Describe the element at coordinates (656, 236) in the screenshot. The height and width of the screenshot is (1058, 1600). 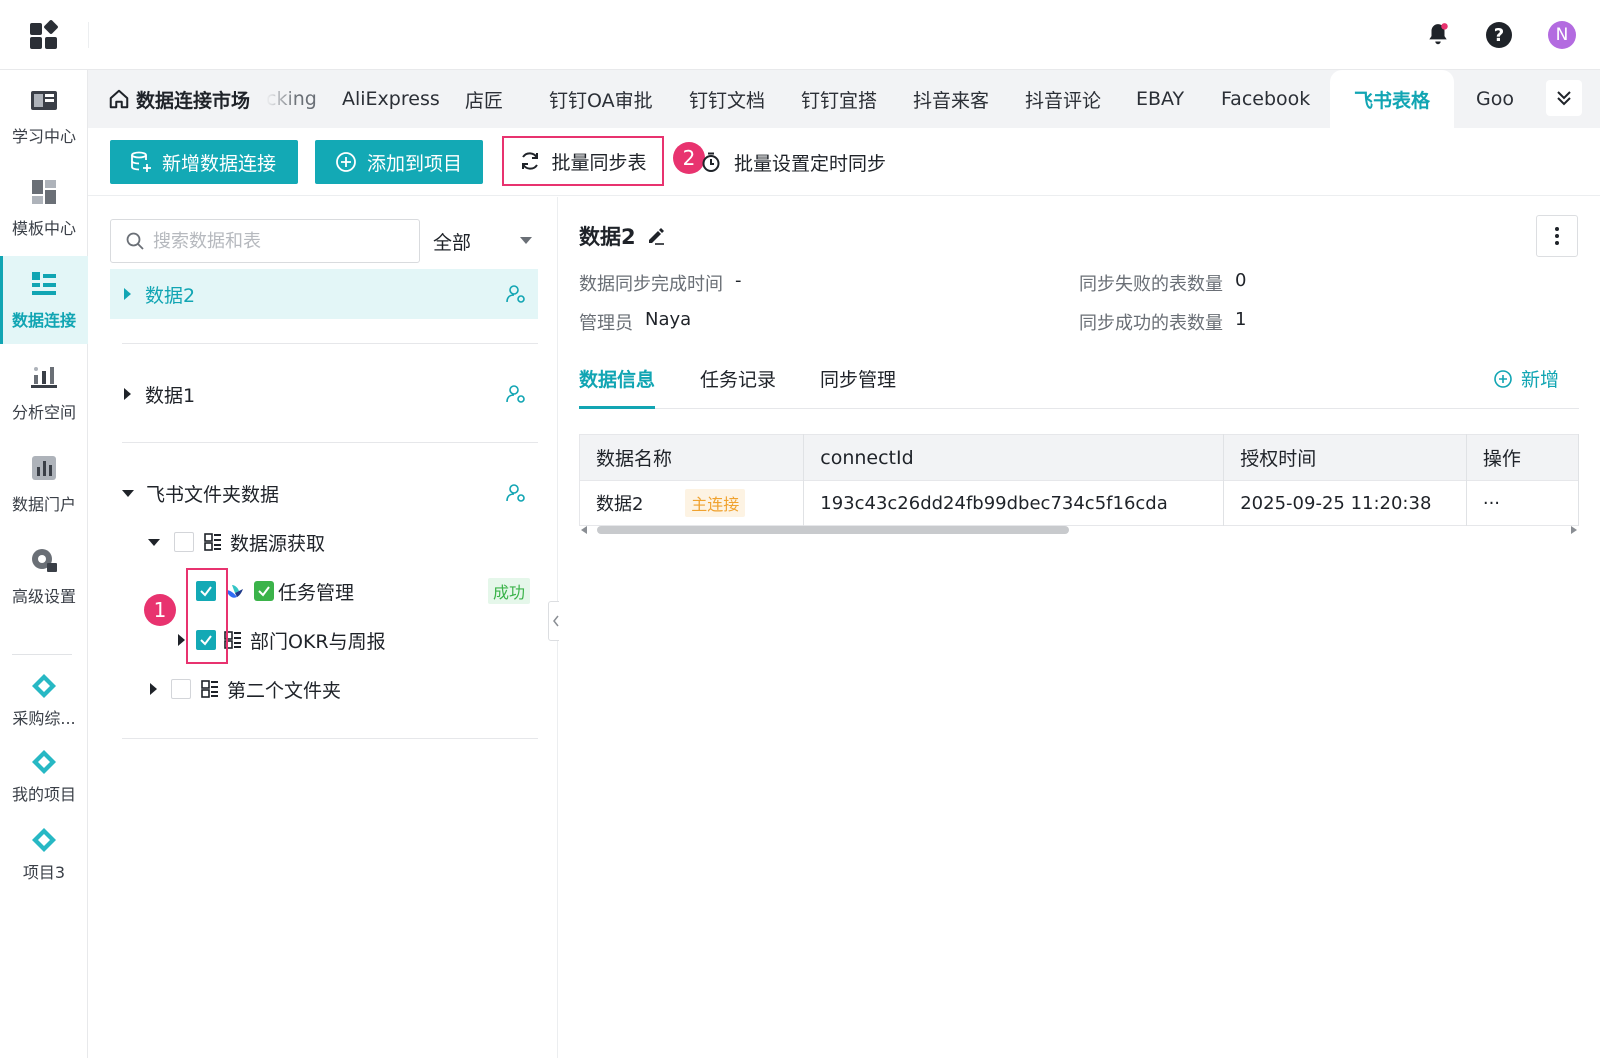
I see `edit-icon` at that location.